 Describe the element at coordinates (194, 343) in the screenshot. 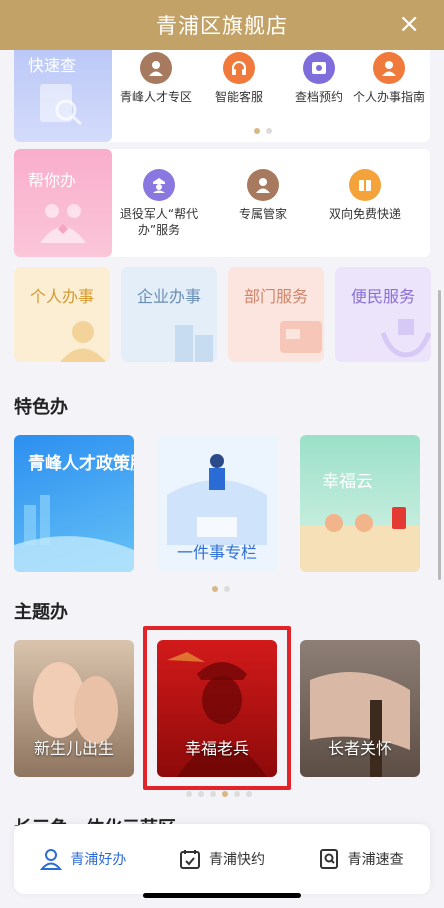

I see `building-icon` at that location.